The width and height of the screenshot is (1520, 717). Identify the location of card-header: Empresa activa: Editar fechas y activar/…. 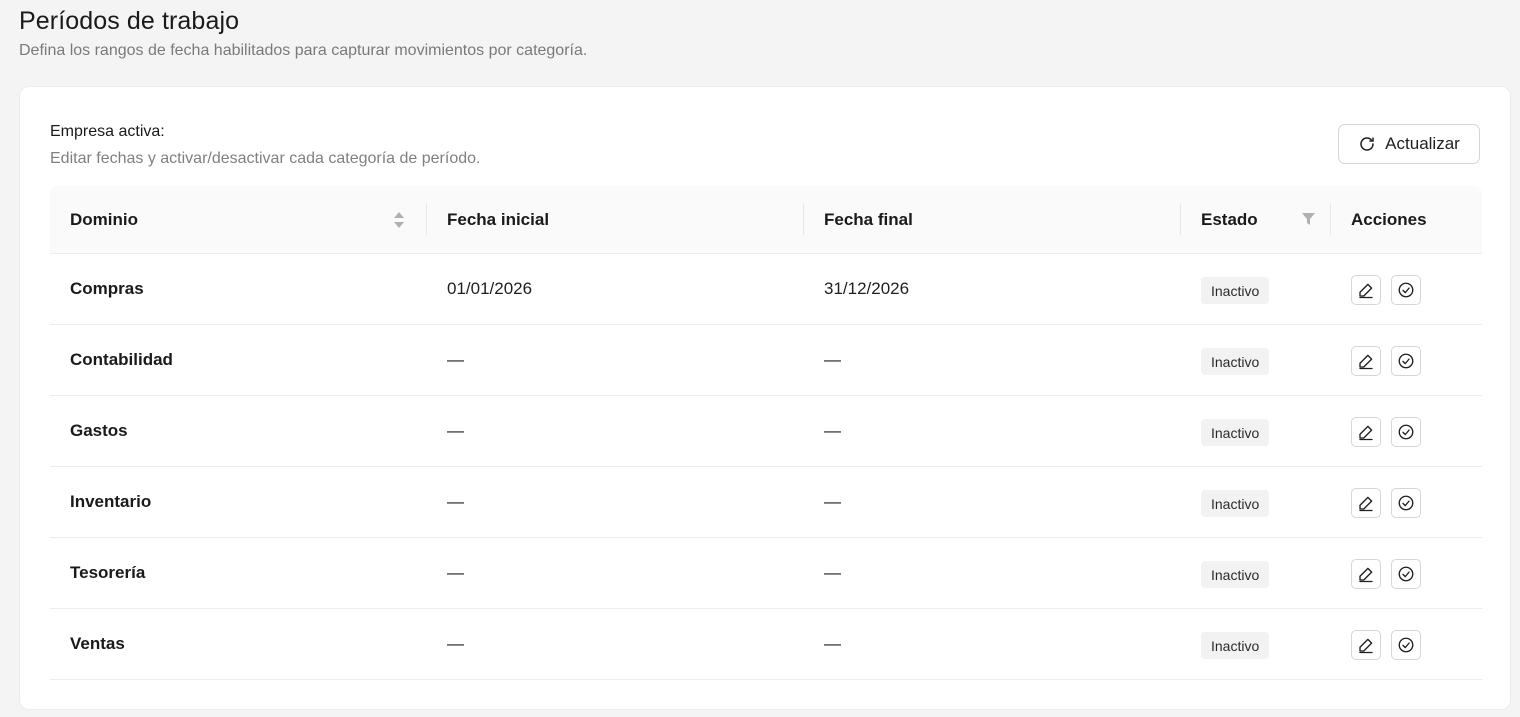
(265, 145).